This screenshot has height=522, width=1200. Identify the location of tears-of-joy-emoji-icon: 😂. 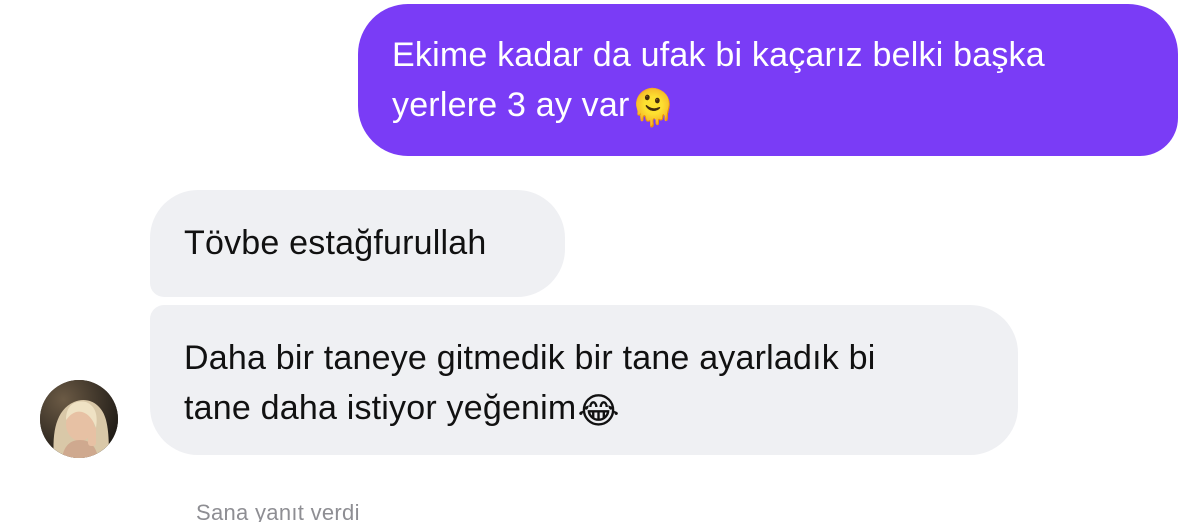
(598, 411).